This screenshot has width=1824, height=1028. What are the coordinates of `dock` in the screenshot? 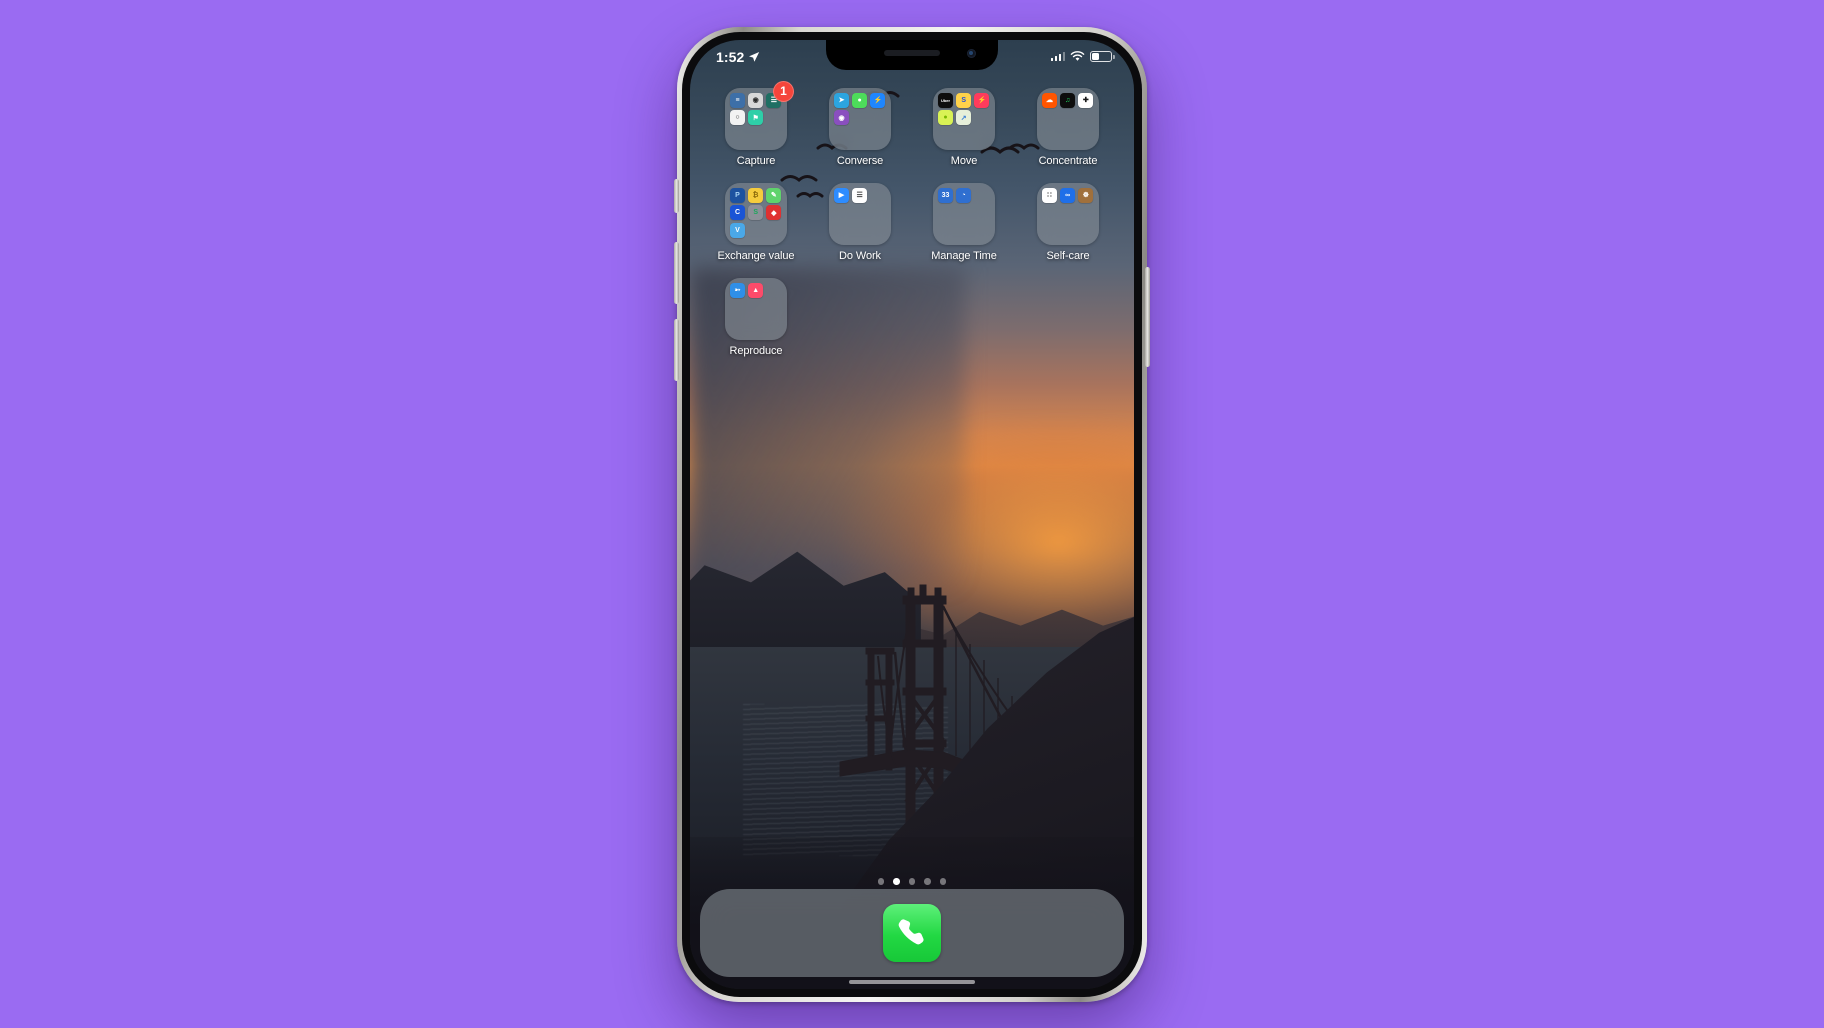 It's located at (912, 932).